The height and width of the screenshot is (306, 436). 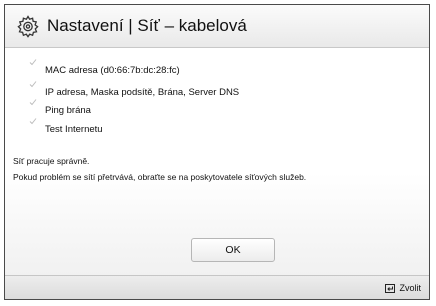 I want to click on ok-button-label: OK, so click(x=233, y=250).